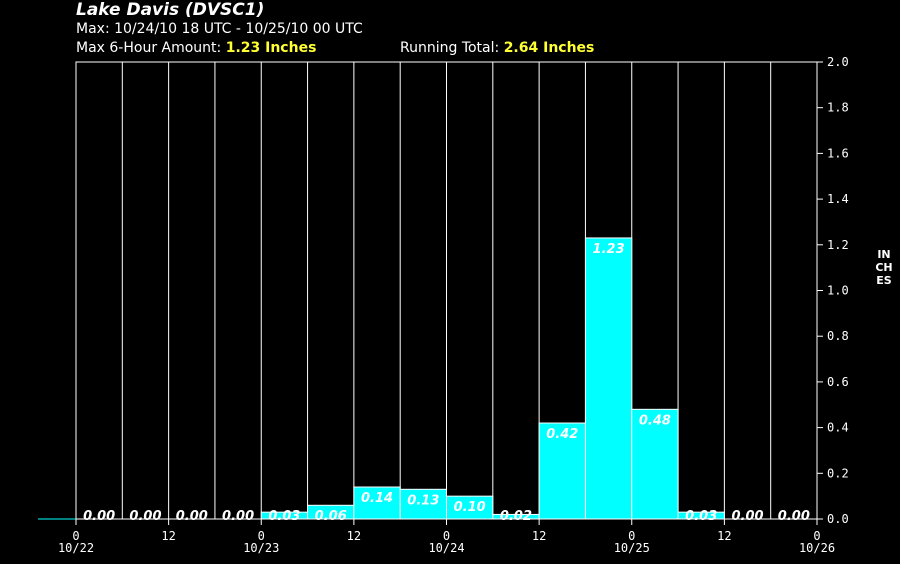 Image resolution: width=900 pixels, height=564 pixels. Describe the element at coordinates (516, 516) in the screenshot. I see `bar-value-label: 0.02` at that location.